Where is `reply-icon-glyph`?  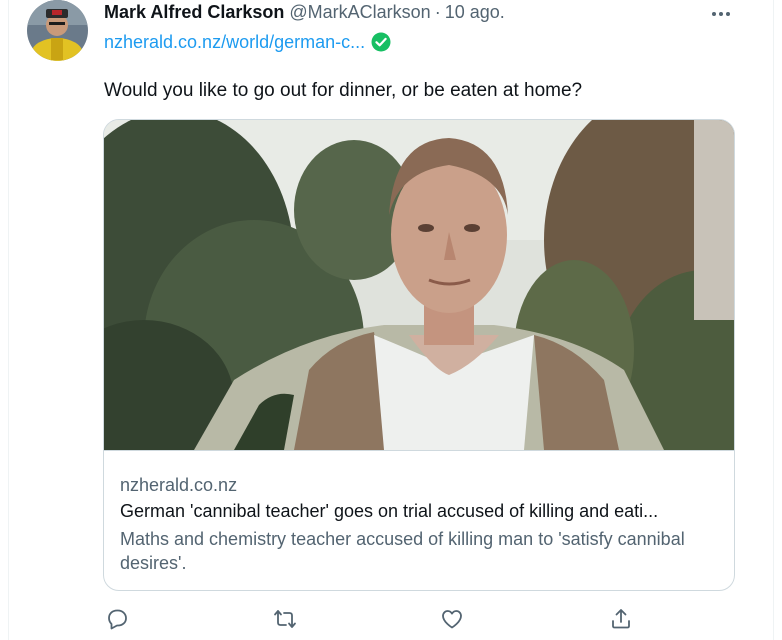 reply-icon-glyph is located at coordinates (117, 619).